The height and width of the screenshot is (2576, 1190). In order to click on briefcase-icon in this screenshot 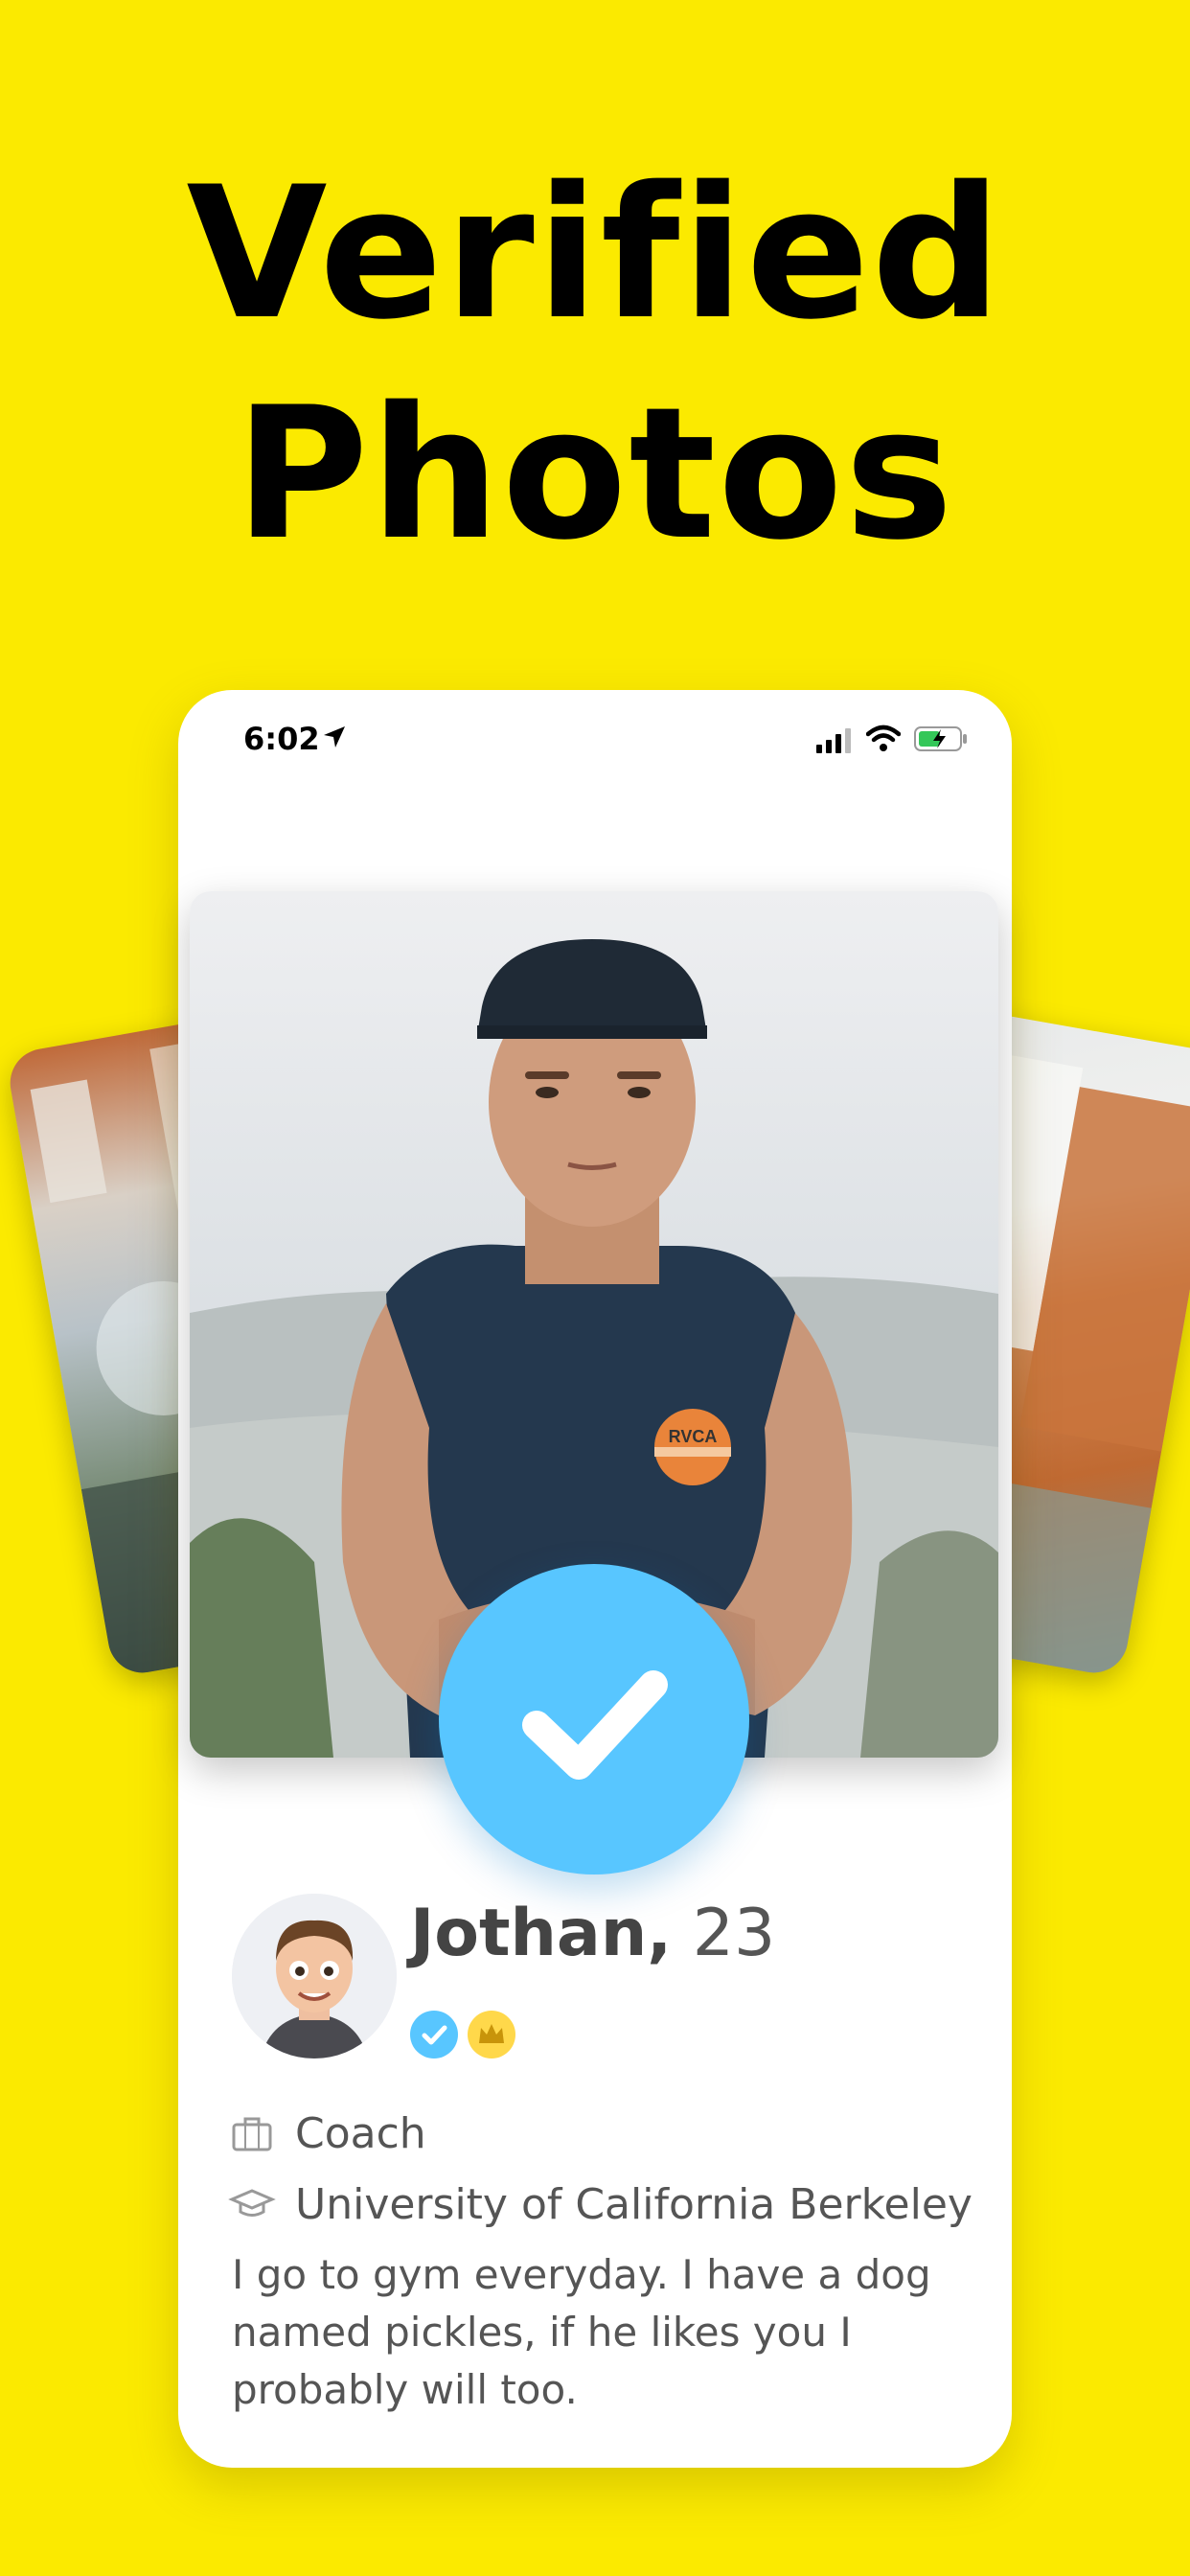, I will do `click(252, 2134)`.